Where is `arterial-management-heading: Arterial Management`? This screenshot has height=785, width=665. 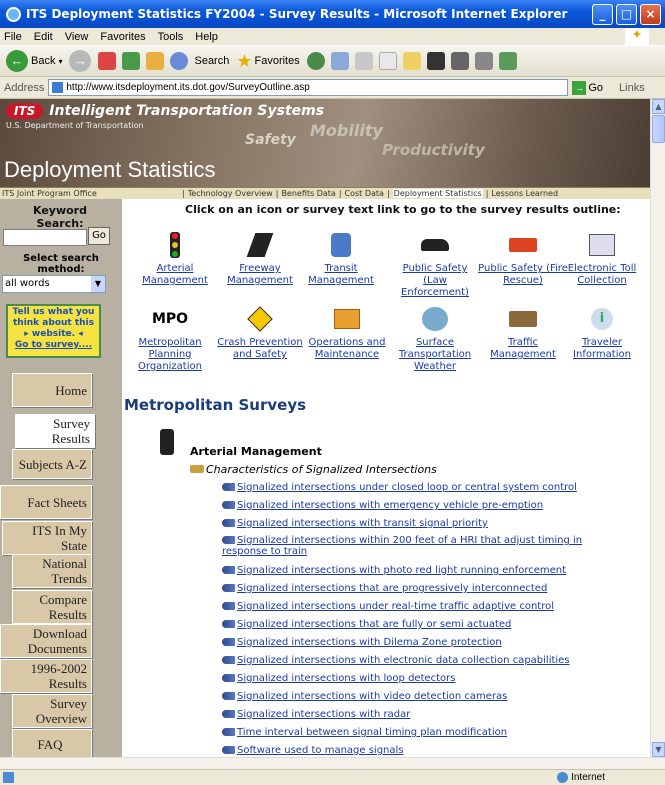
arterial-management-heading: Arterial Management is located at coordinates (256, 451).